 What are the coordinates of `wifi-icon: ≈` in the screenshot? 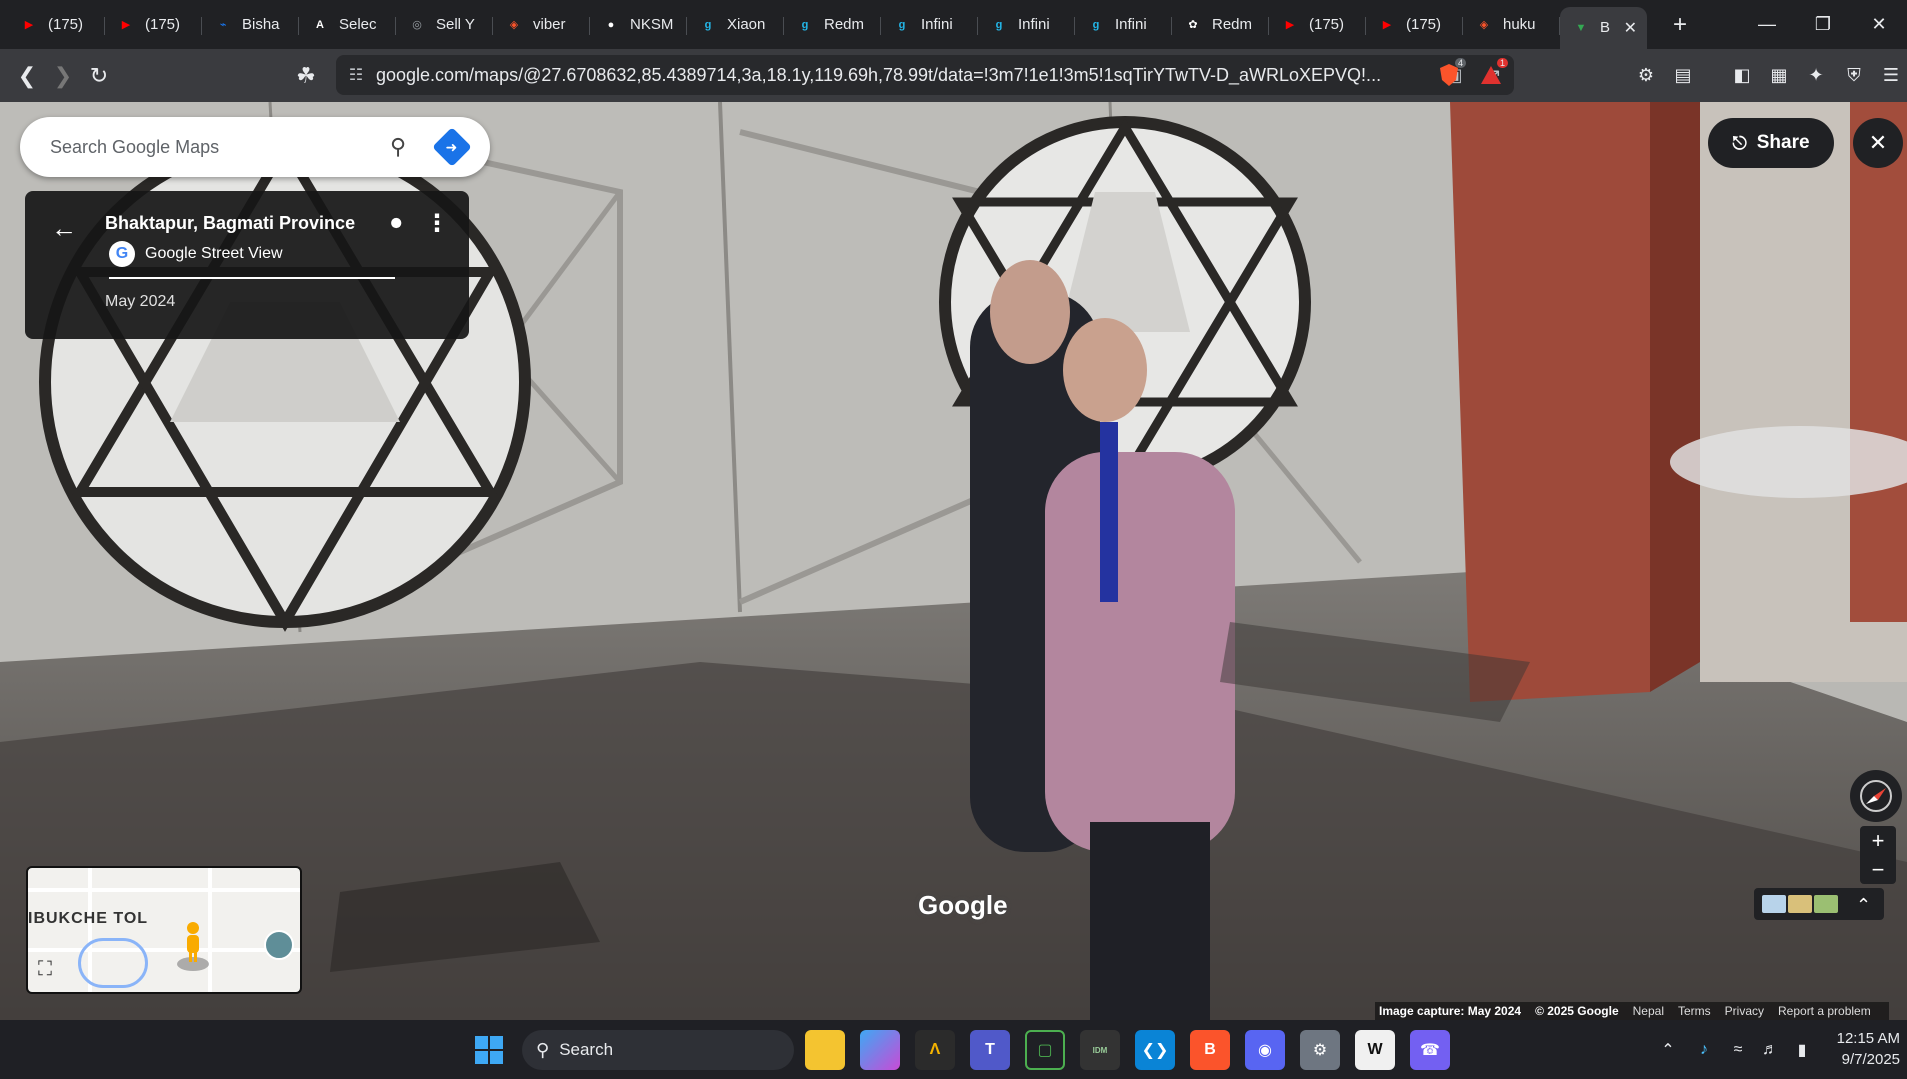 It's located at (1738, 1050).